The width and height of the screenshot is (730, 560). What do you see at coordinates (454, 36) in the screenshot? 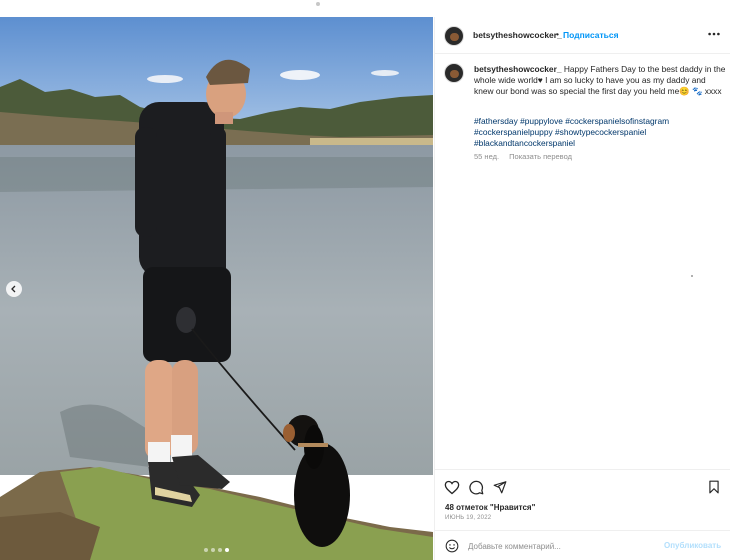
I see `avatar` at bounding box center [454, 36].